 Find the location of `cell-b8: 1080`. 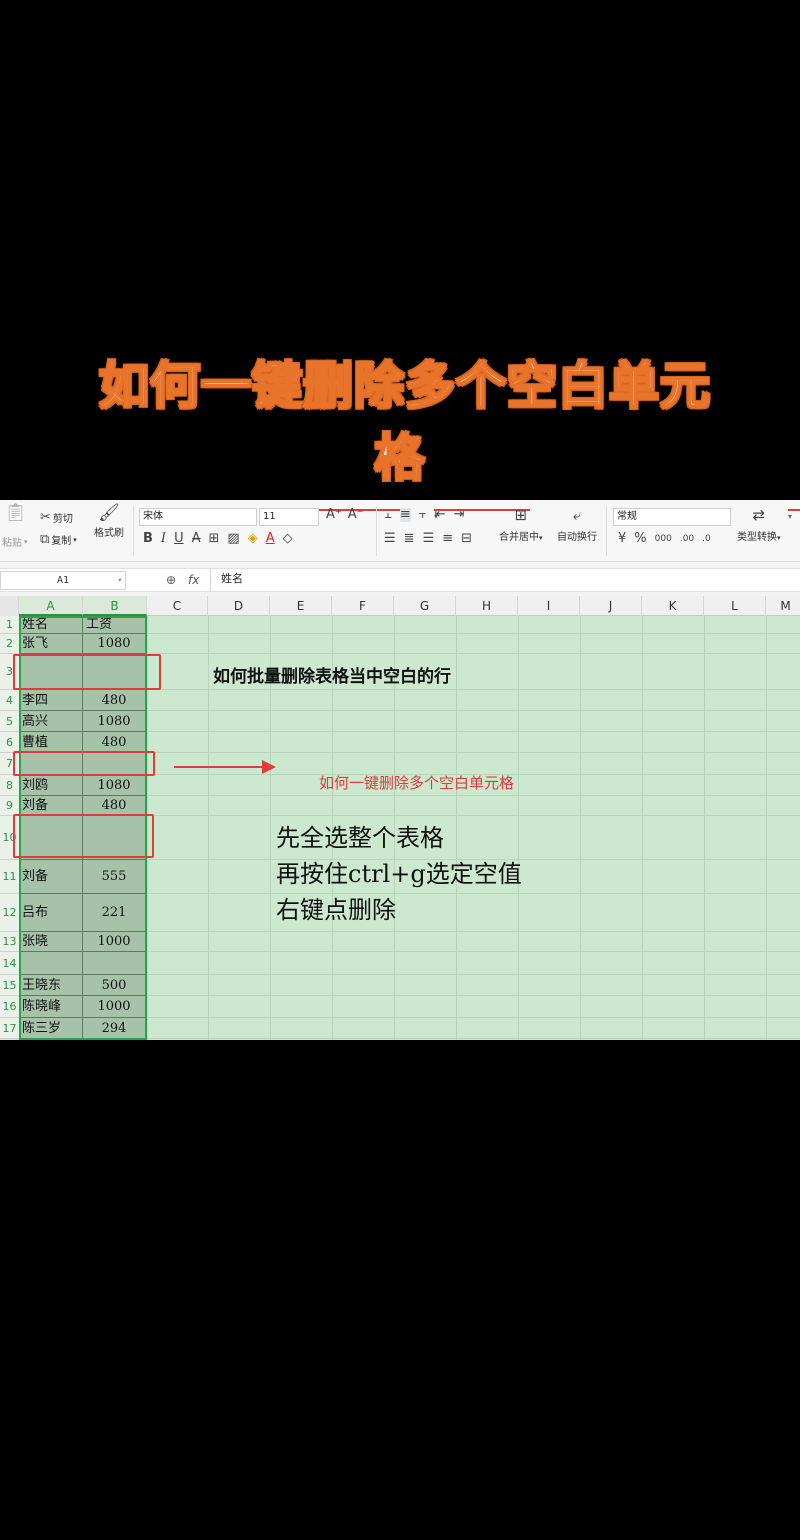

cell-b8: 1080 is located at coordinates (114, 785).